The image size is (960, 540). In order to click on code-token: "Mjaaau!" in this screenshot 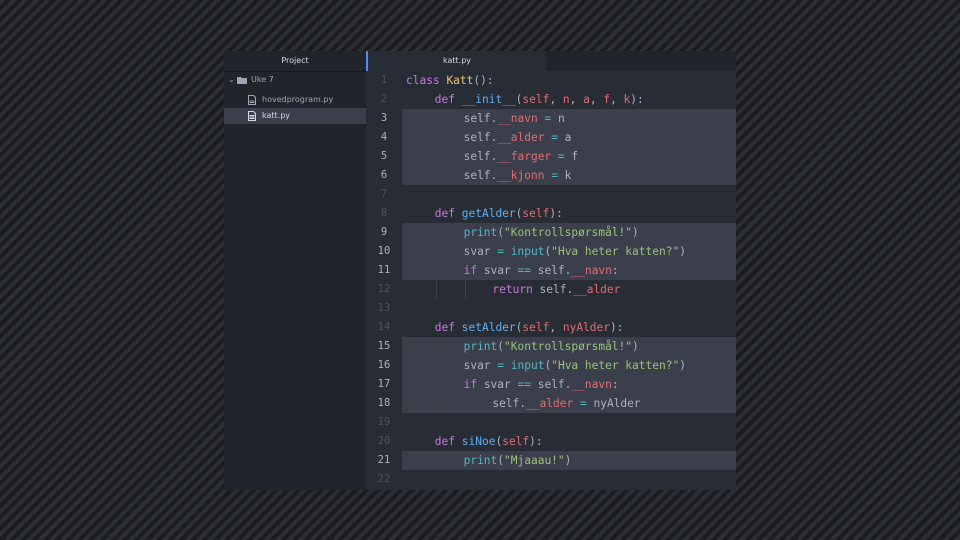, I will do `click(534, 460)`.